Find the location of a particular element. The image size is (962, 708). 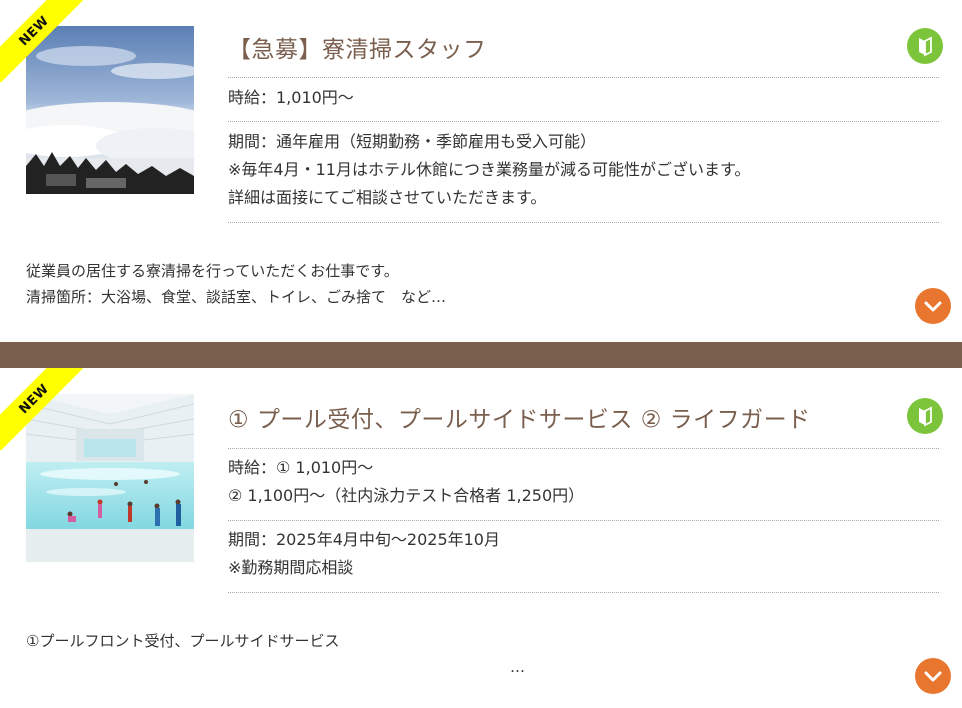

wage-info: 時給：1,010円～ is located at coordinates (291, 98).